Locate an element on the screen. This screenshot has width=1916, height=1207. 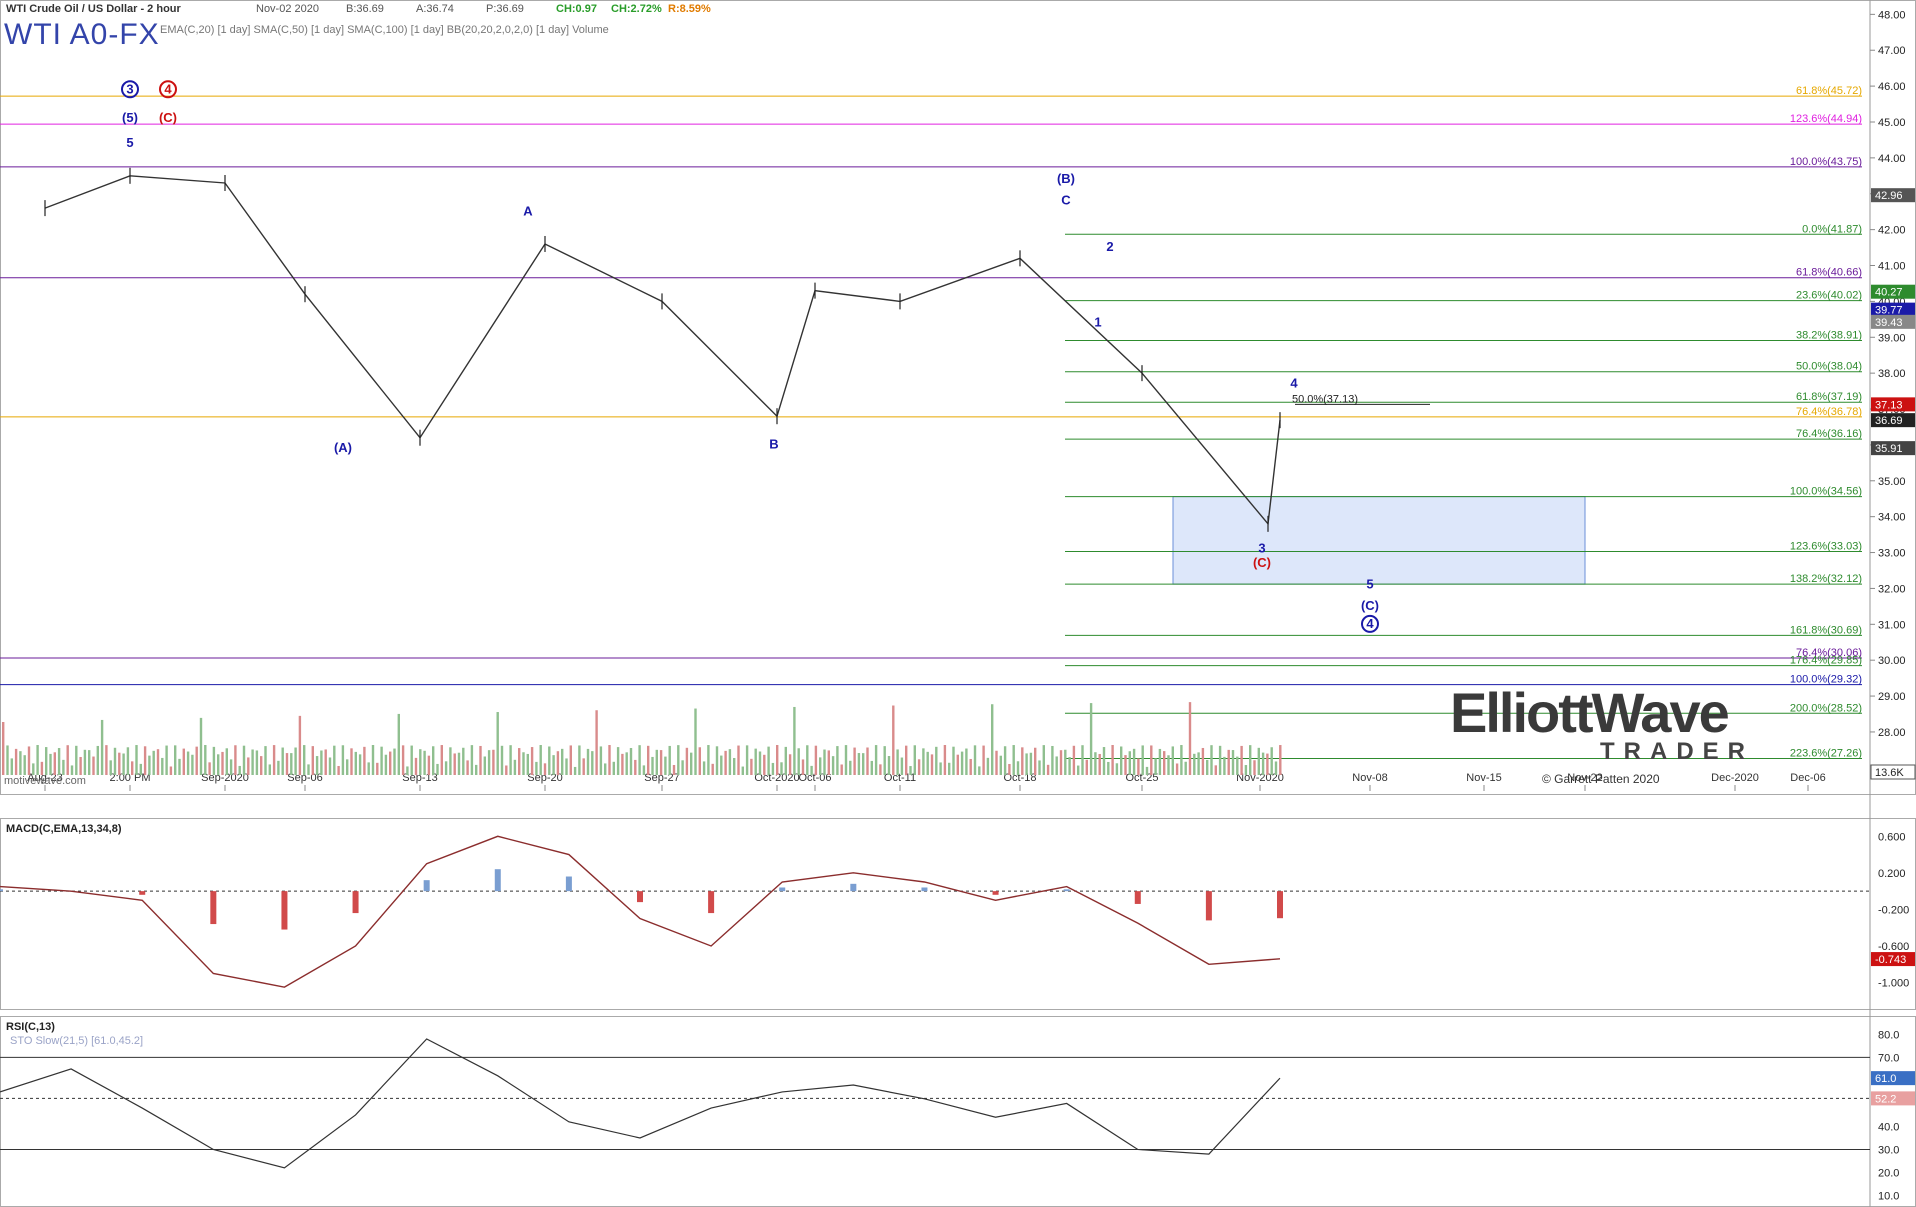
wave-label: (5) is located at coordinates (130, 117).